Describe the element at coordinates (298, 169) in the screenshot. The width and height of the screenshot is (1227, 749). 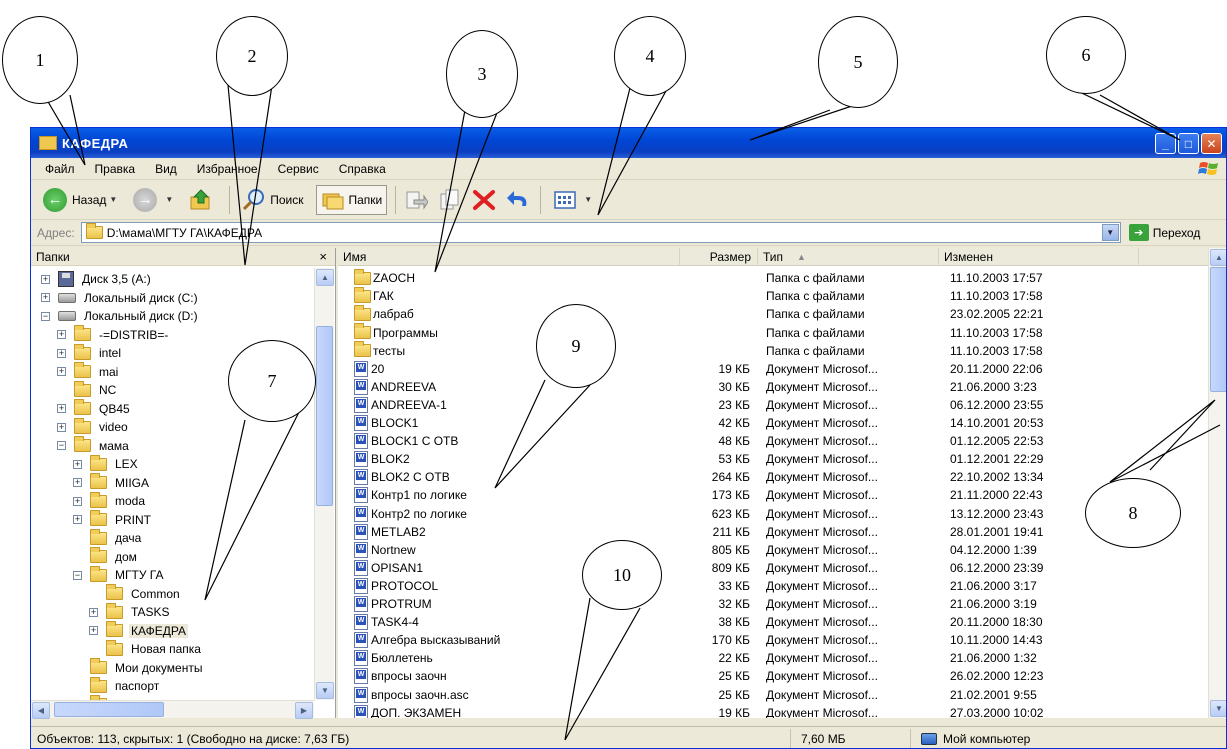
I see `menu-tools: Сервис` at that location.